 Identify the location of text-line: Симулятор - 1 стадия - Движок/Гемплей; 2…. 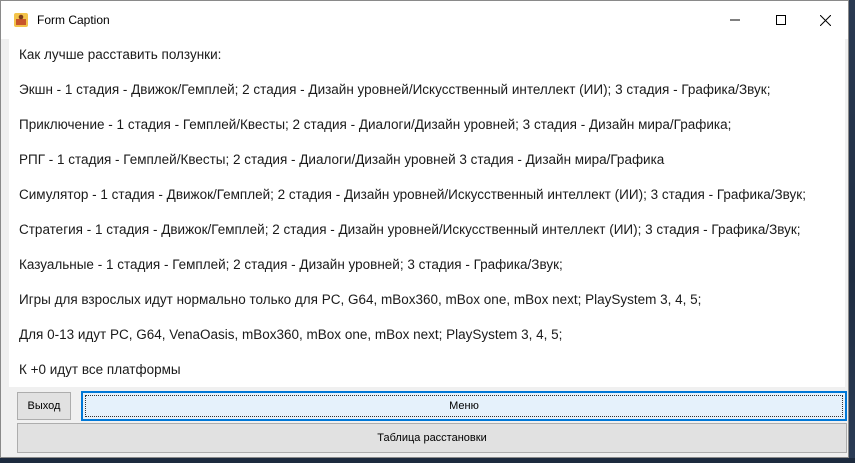
(412, 194).